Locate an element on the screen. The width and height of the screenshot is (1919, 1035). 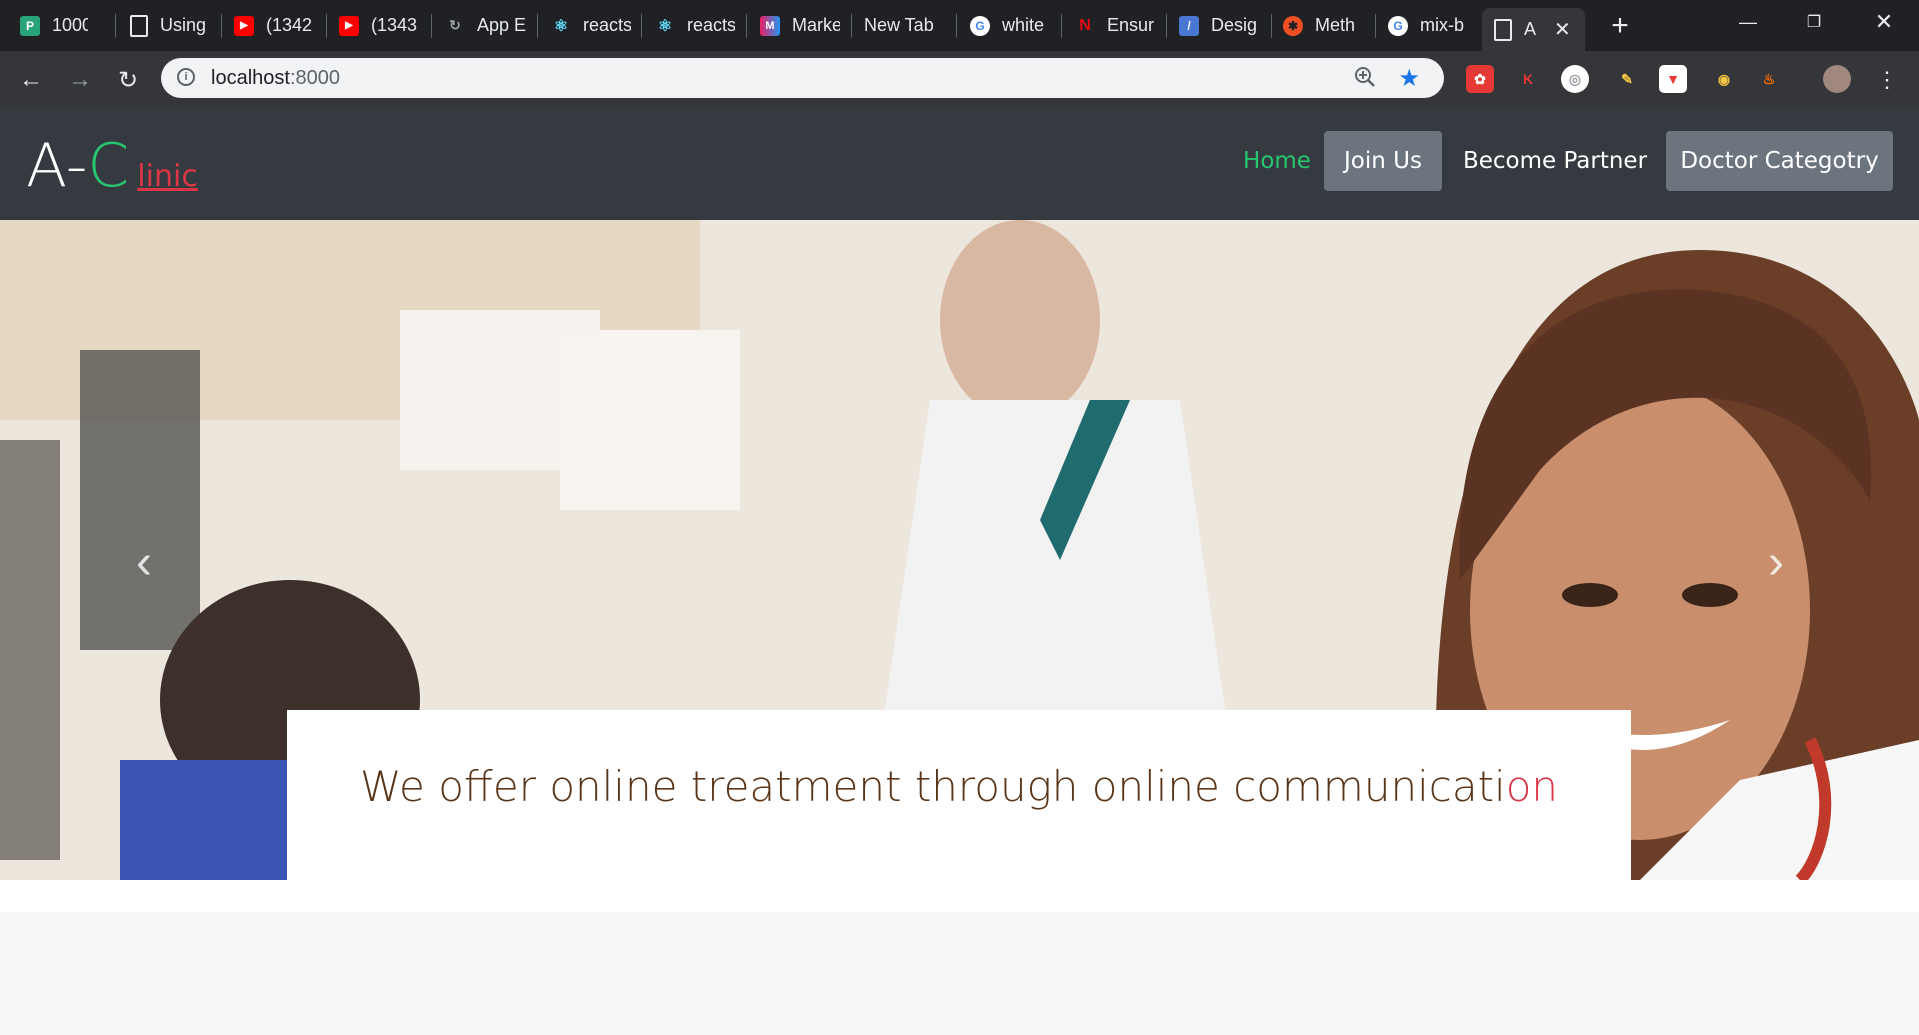
browser-tab: ▶ (1343 is located at coordinates (380, 25).